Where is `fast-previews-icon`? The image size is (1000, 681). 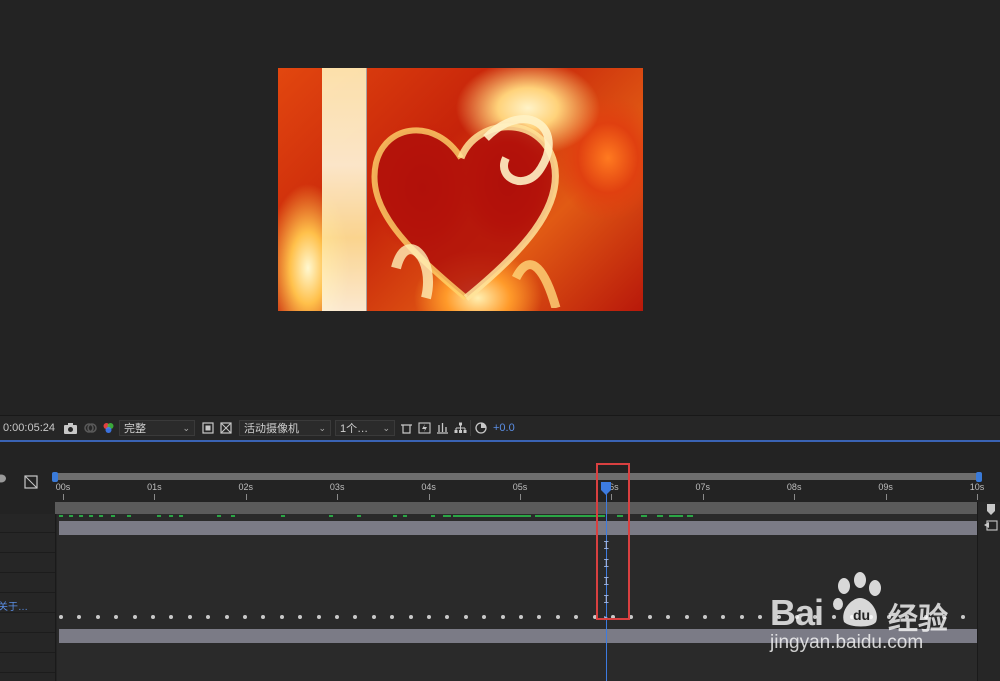 fast-previews-icon is located at coordinates (424, 428).